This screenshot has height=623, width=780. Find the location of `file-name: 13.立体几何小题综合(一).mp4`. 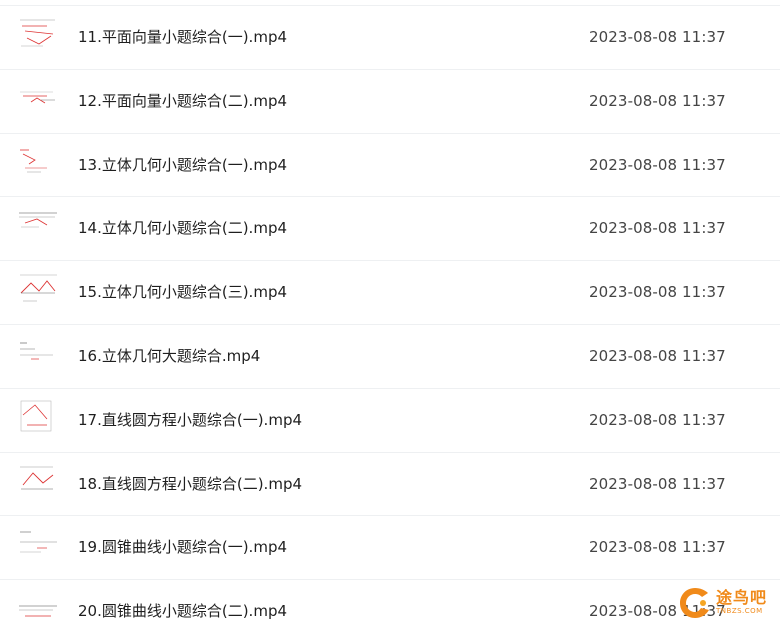

file-name: 13.立体几何小题综合(一).mp4 is located at coordinates (182, 165).